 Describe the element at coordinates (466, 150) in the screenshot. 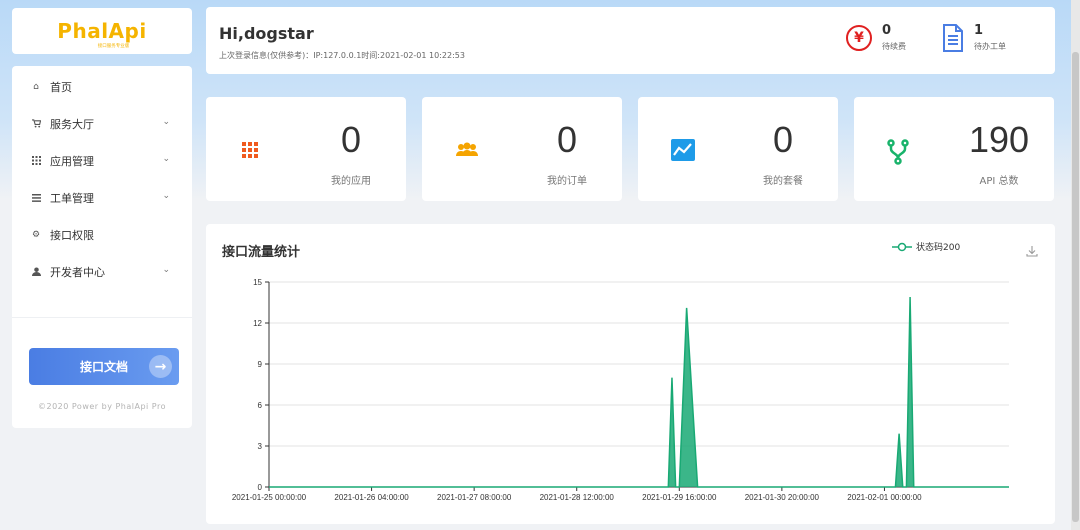

I see `users-icon` at that location.